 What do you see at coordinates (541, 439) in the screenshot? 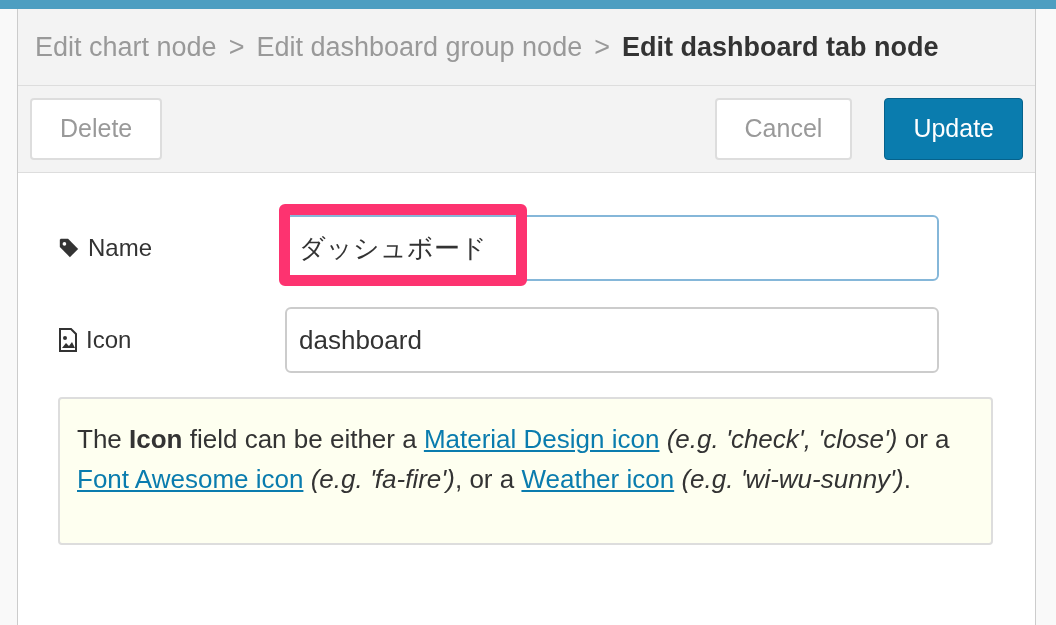
I see `help-link: Material Design icon` at bounding box center [541, 439].